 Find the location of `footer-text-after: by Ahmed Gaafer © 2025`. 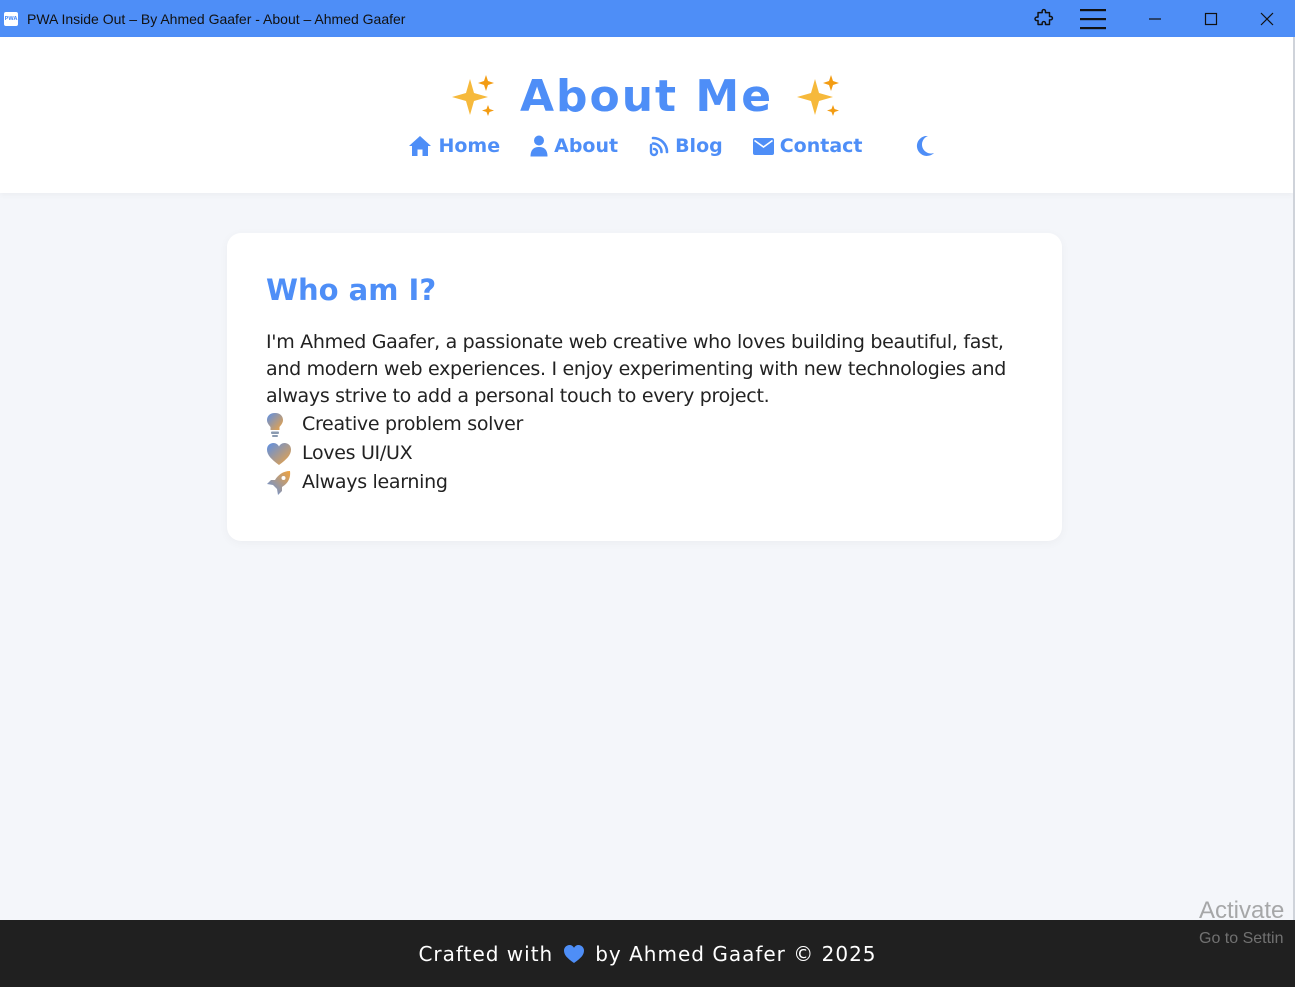

footer-text-after: by Ahmed Gaafer © 2025 is located at coordinates (736, 953).